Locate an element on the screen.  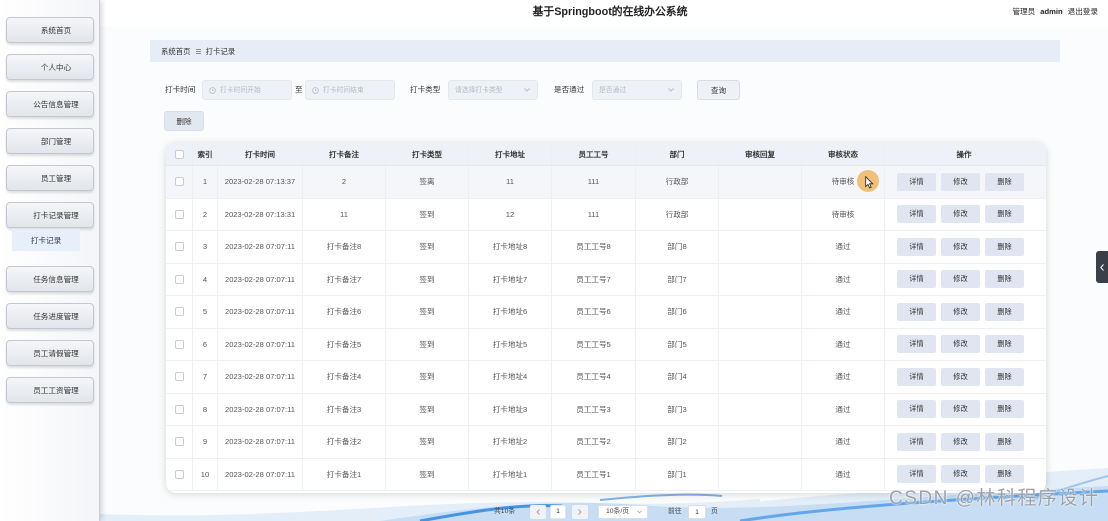
cell-employee-number: 员工工号2 is located at coordinates (594, 442).